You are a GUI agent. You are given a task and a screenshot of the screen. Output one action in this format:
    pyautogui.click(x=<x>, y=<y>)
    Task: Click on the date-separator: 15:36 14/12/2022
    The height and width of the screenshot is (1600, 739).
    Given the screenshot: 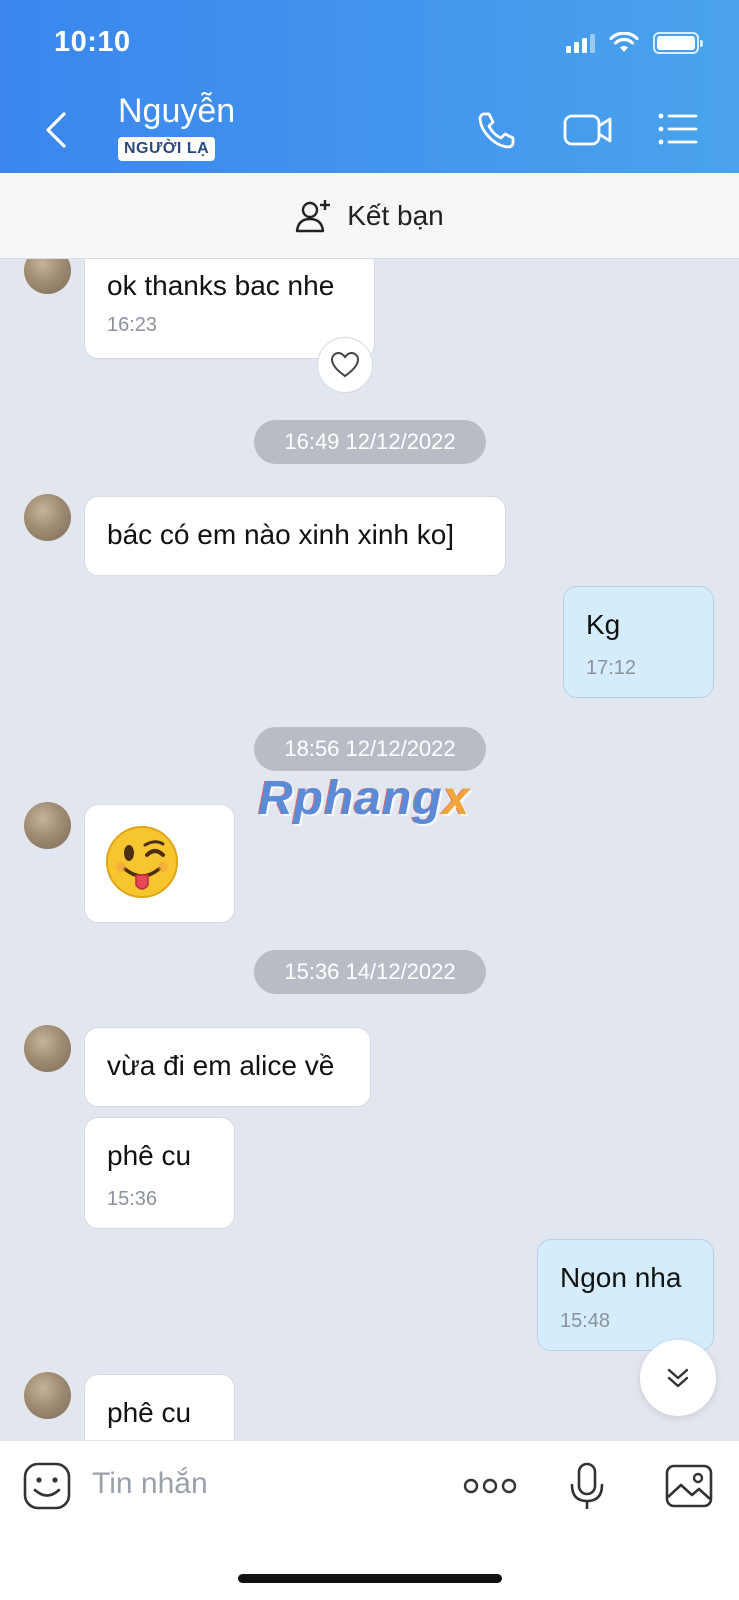 What is the action you would take?
    pyautogui.click(x=370, y=972)
    